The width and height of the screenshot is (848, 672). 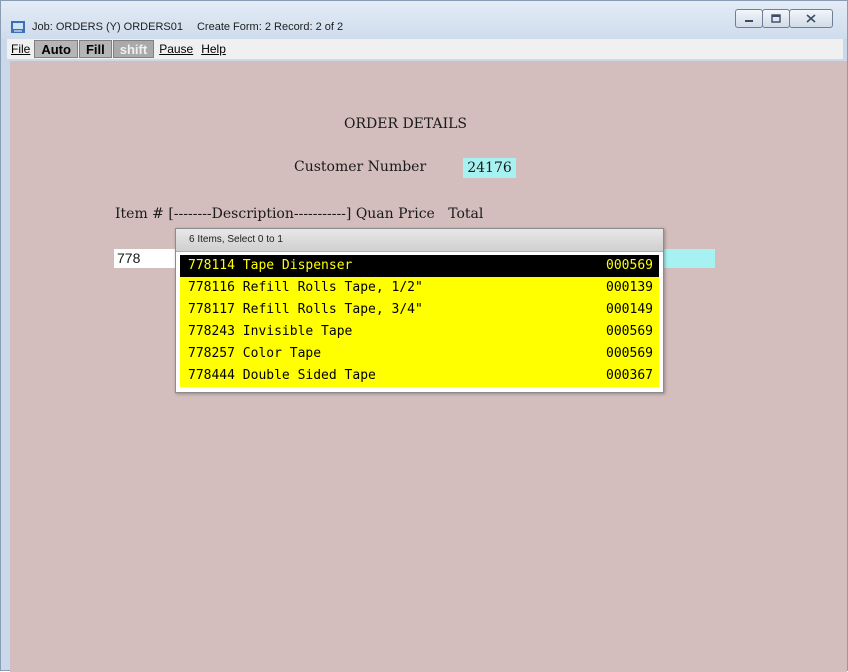 What do you see at coordinates (419, 354) in the screenshot?
I see `popup-list-item: 778257 Color Tape 000569` at bounding box center [419, 354].